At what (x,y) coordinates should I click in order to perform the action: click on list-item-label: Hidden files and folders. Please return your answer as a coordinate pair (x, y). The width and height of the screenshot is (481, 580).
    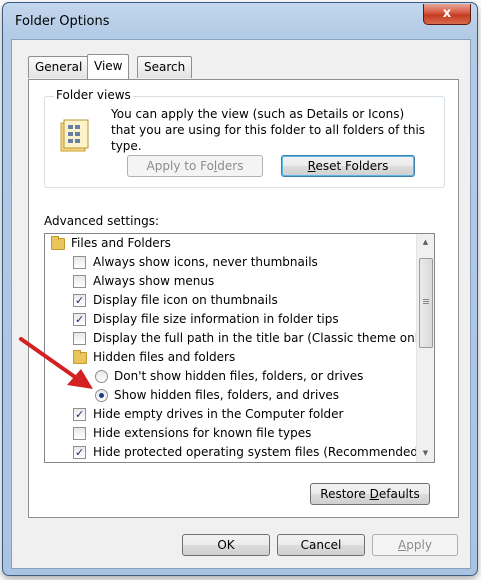
    Looking at the image, I should click on (164, 357).